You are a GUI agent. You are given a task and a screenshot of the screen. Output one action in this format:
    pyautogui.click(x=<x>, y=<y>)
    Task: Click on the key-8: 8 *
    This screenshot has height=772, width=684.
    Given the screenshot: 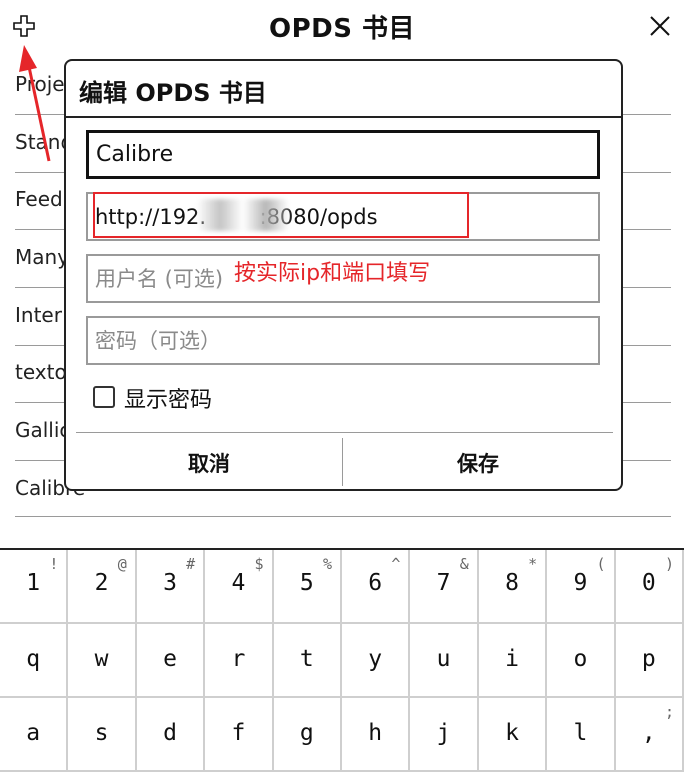 What is the action you would take?
    pyautogui.click(x=513, y=587)
    